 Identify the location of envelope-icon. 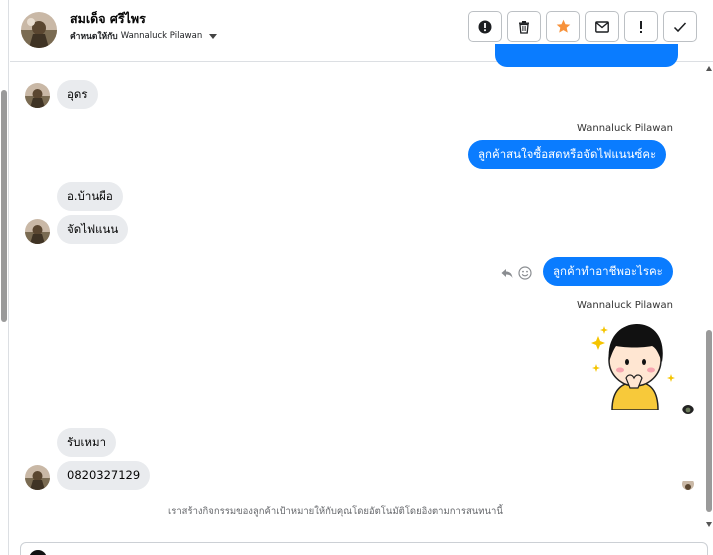
(602, 26).